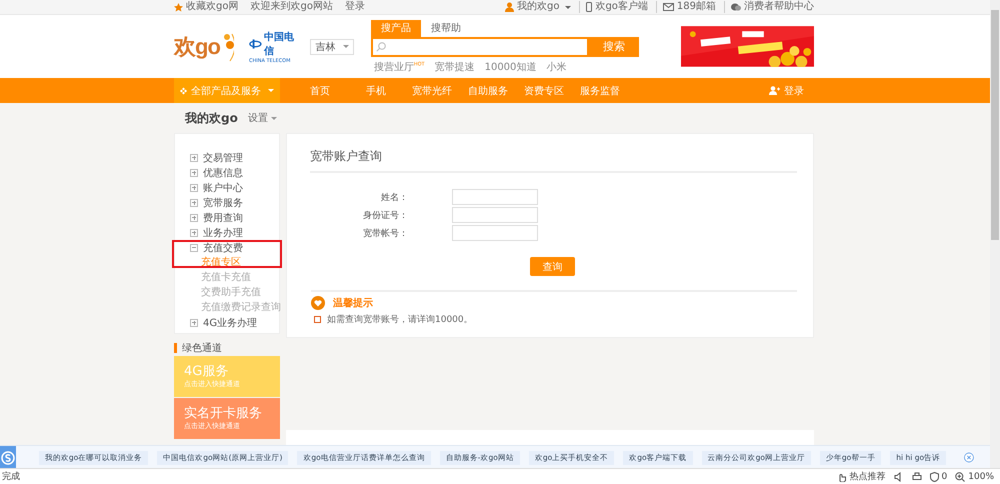 The height and width of the screenshot is (484, 1000). I want to click on scrollbar, so click(995, 234).